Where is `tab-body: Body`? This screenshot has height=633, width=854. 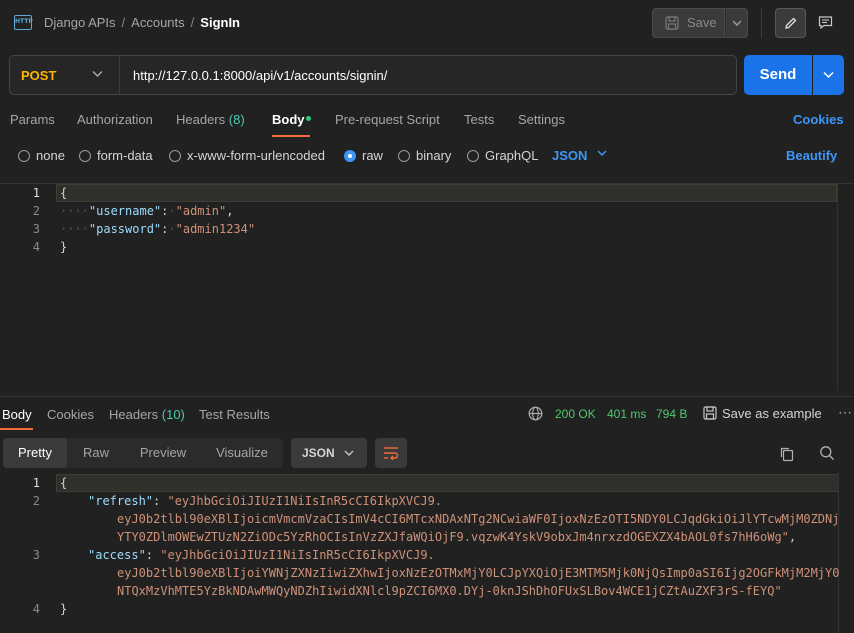 tab-body: Body is located at coordinates (288, 119).